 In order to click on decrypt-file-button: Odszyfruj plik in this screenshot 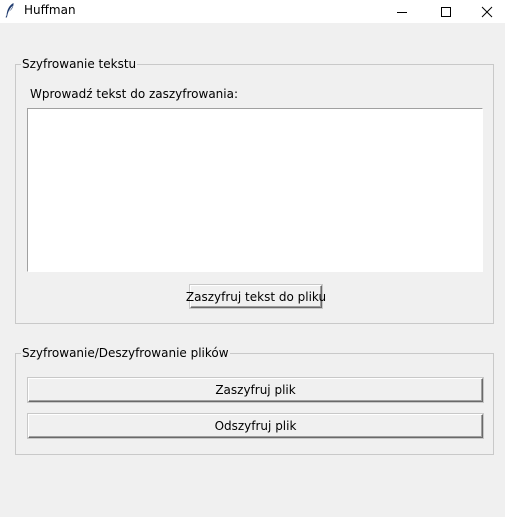, I will do `click(255, 426)`.